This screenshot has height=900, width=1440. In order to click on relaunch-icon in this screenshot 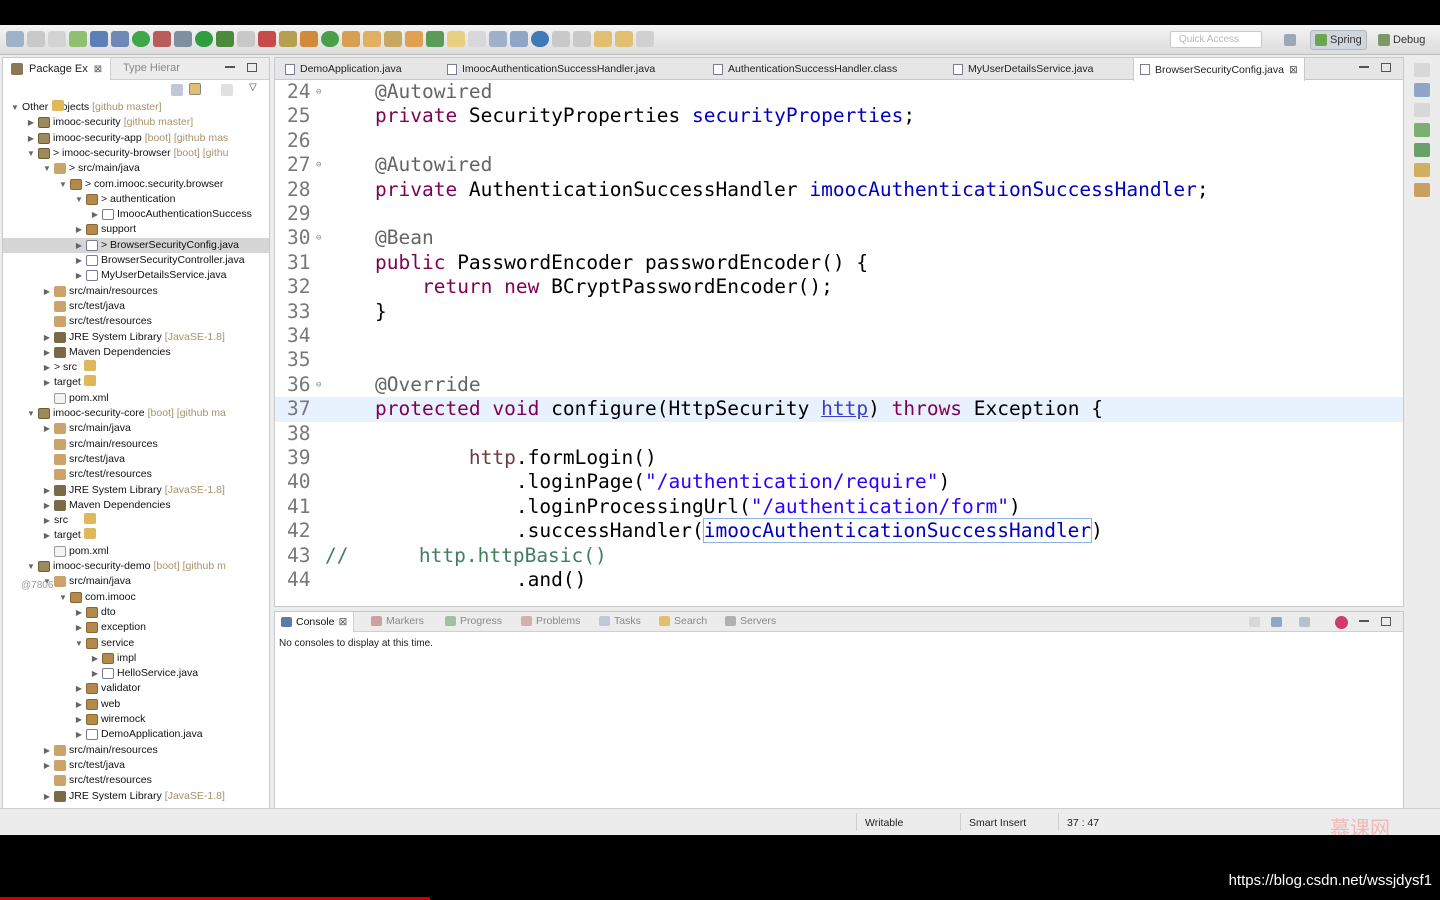, I will do `click(162, 39)`.